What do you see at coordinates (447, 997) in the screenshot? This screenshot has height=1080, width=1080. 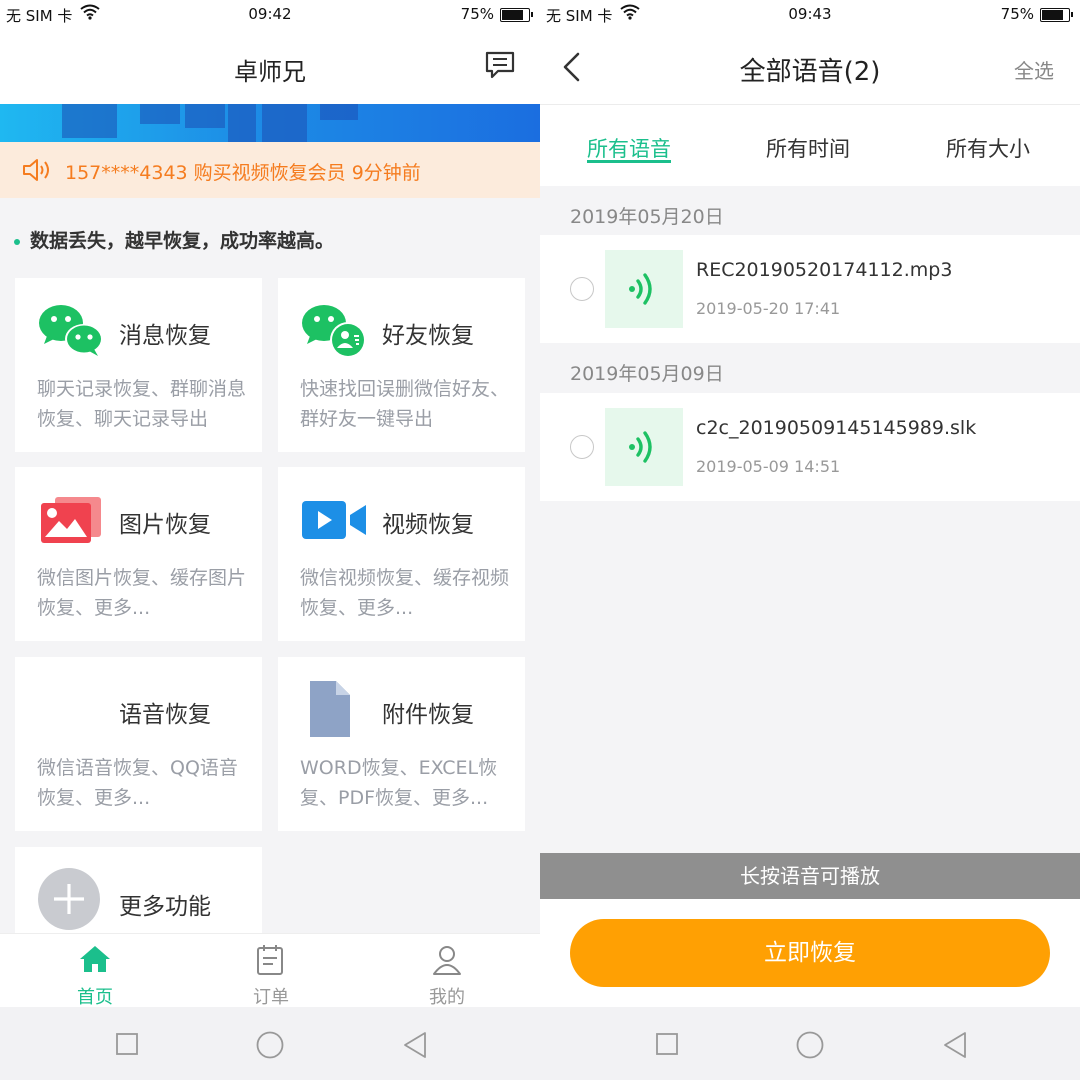 I see `tab-label: 我的` at bounding box center [447, 997].